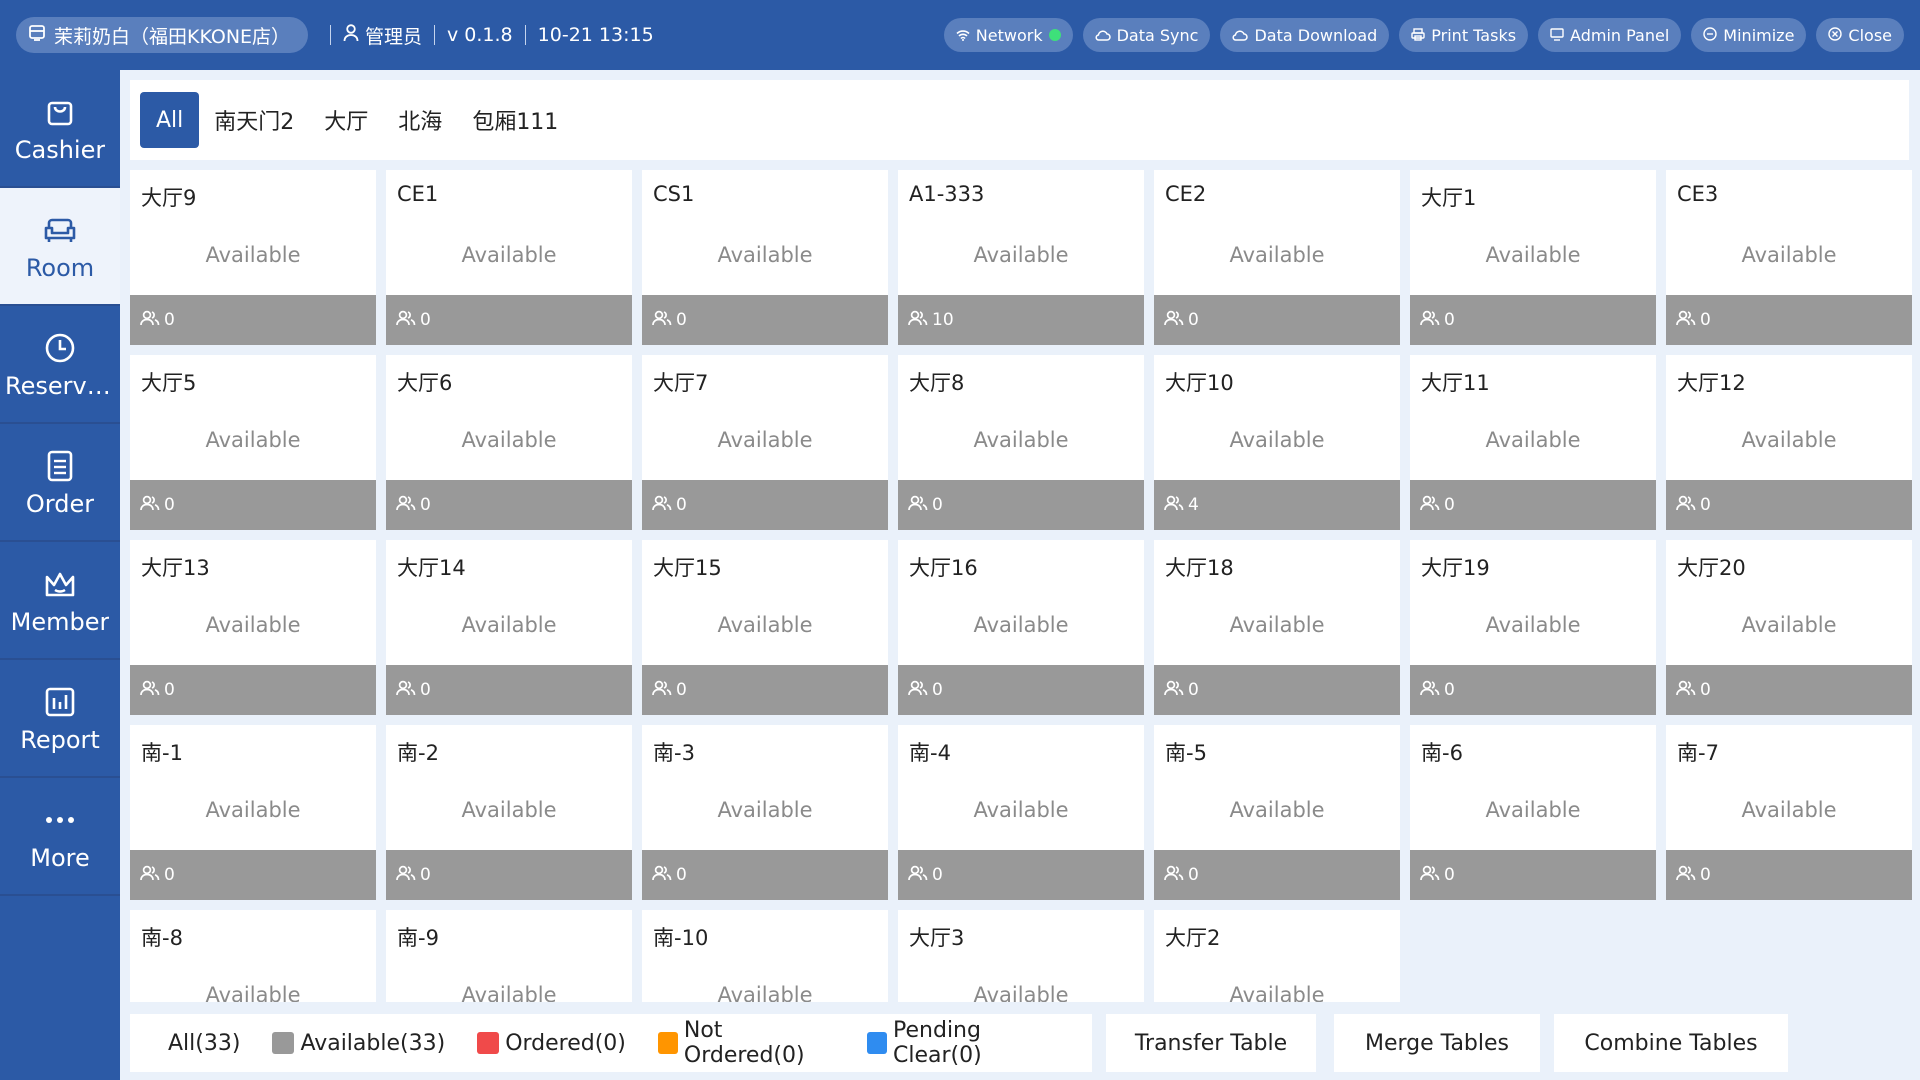 The image size is (1920, 1080). I want to click on table-card: 大厅8 Available 0, so click(1021, 442).